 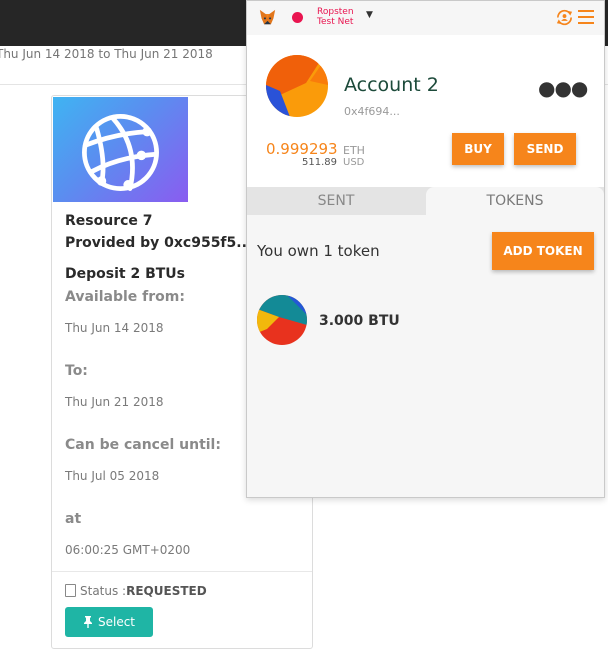 What do you see at coordinates (282, 320) in the screenshot?
I see `token-avatar` at bounding box center [282, 320].